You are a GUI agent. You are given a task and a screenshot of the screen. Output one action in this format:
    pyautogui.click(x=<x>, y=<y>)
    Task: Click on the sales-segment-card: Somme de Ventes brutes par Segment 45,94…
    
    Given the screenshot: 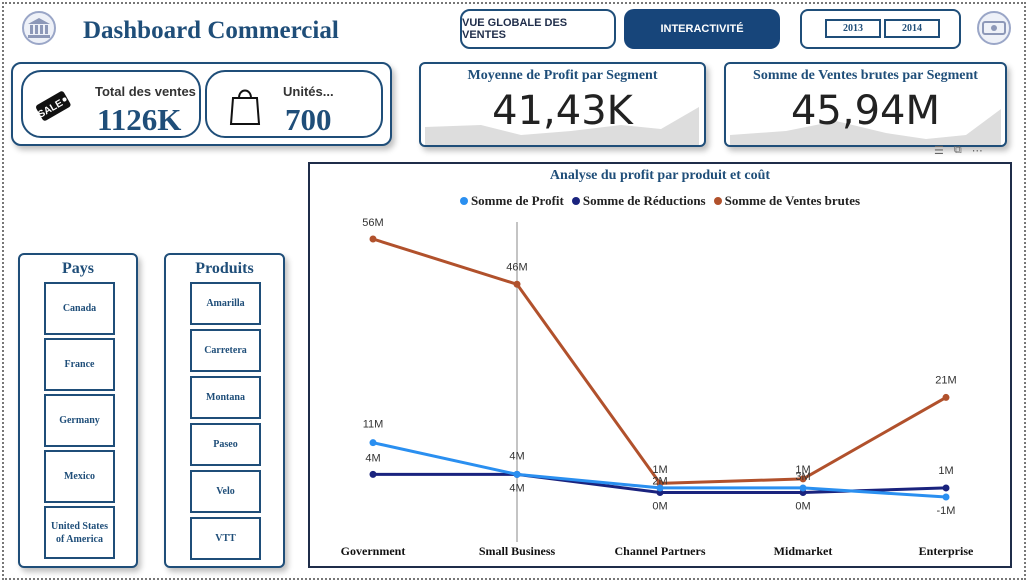 What is the action you would take?
    pyautogui.click(x=865, y=104)
    